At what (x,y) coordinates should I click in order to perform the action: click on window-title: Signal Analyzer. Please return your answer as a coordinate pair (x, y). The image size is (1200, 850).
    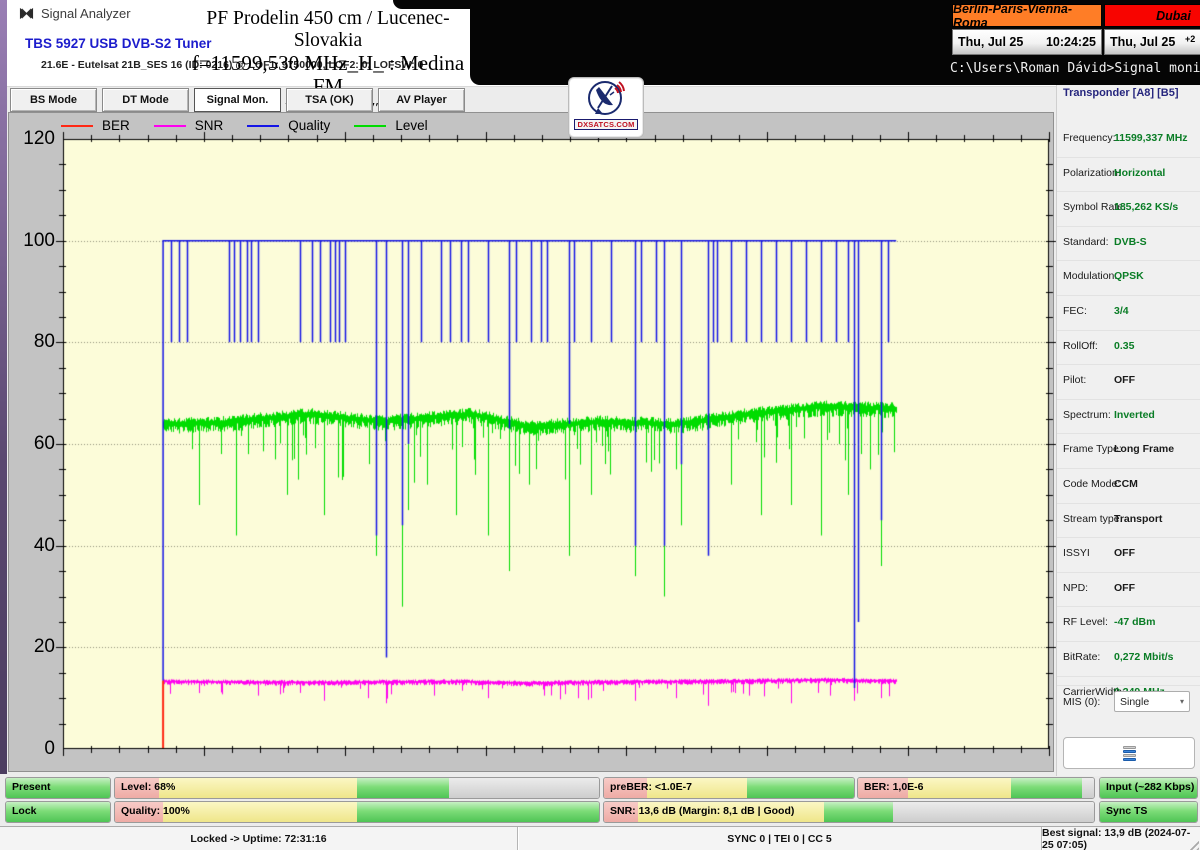
    Looking at the image, I should click on (86, 13).